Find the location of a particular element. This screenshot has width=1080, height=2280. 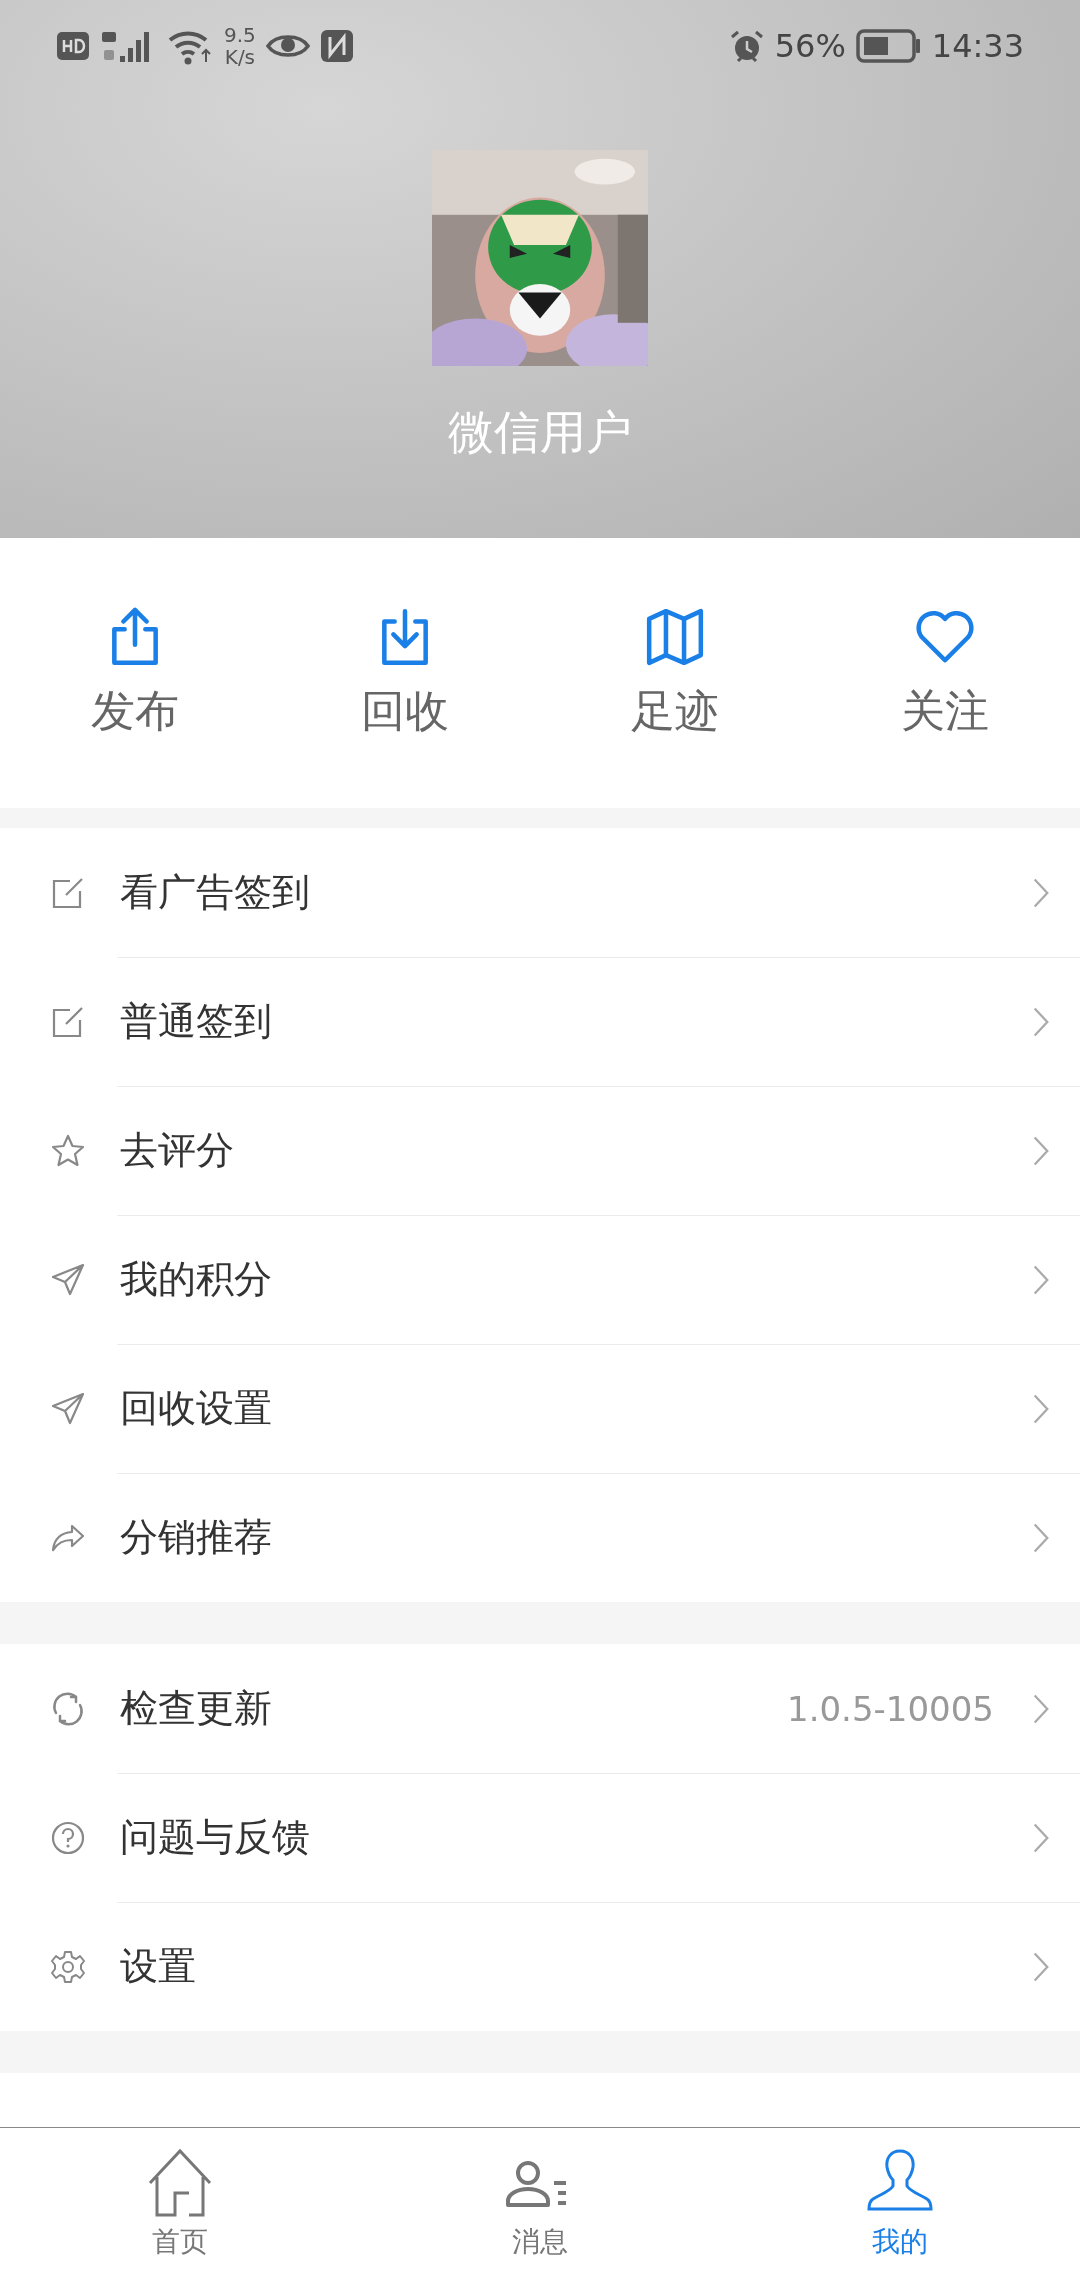

tab: 消息 is located at coordinates (540, 2204).